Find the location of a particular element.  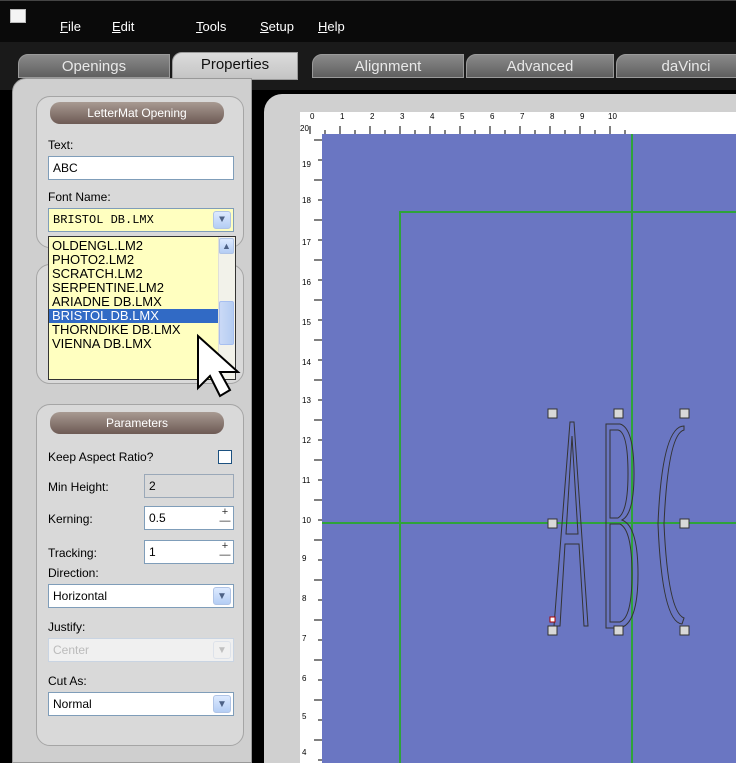

font-option: SERPENTINE.LM2 is located at coordinates (134, 288).